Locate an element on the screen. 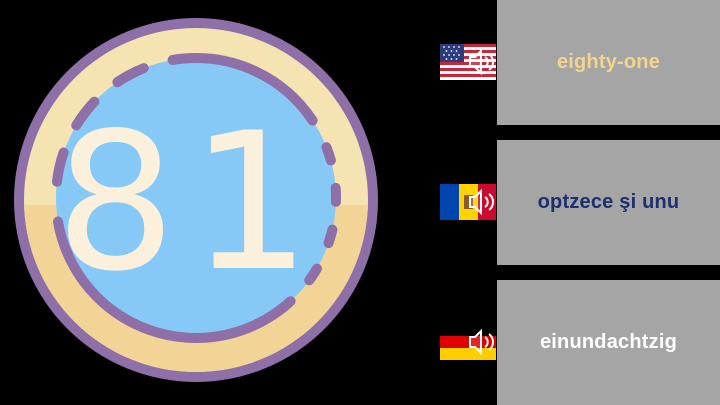 The width and height of the screenshot is (720, 405). translation-card-german: einundachtzig is located at coordinates (608, 342).